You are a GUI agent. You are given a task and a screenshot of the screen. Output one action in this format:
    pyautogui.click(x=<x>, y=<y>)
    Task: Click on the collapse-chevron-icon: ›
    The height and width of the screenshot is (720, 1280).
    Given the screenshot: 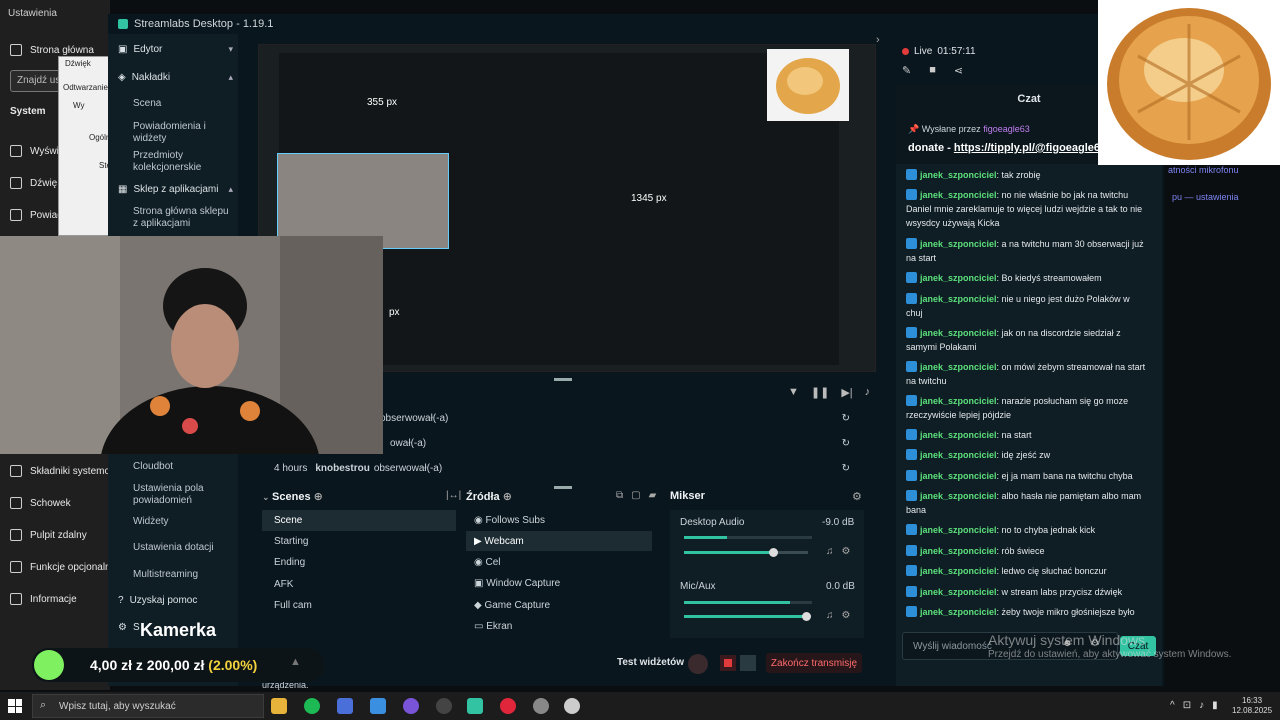 What is the action you would take?
    pyautogui.click(x=878, y=40)
    